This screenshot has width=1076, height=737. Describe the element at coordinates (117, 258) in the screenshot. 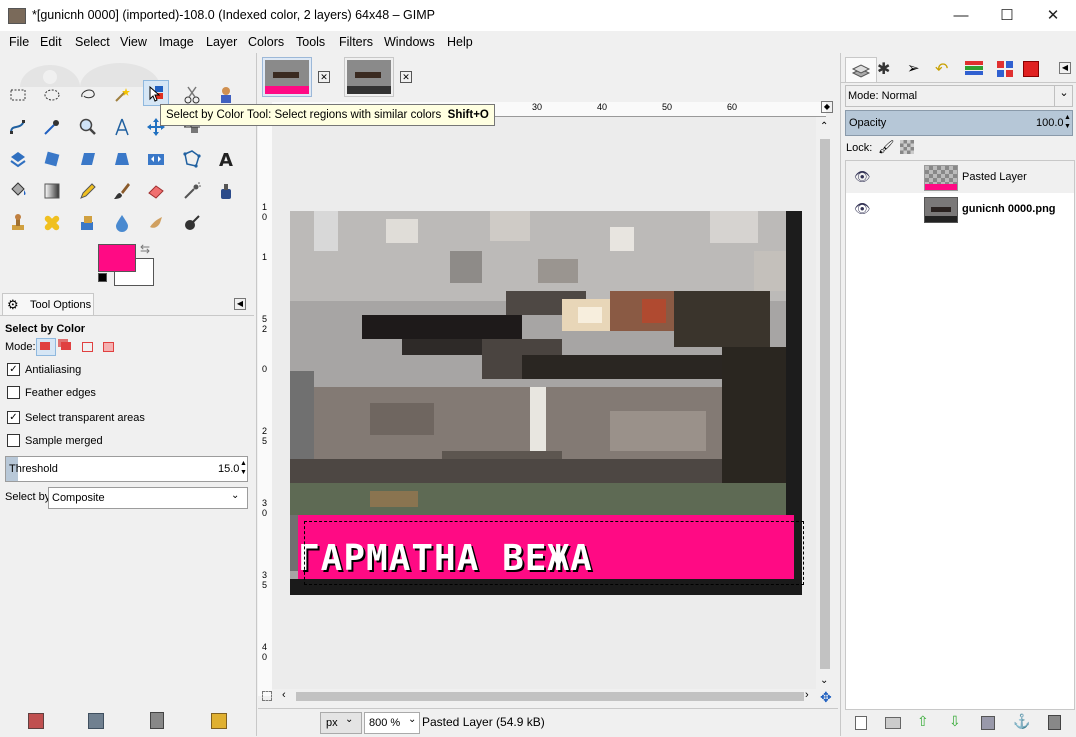

I see `foreground-color-swatch` at that location.